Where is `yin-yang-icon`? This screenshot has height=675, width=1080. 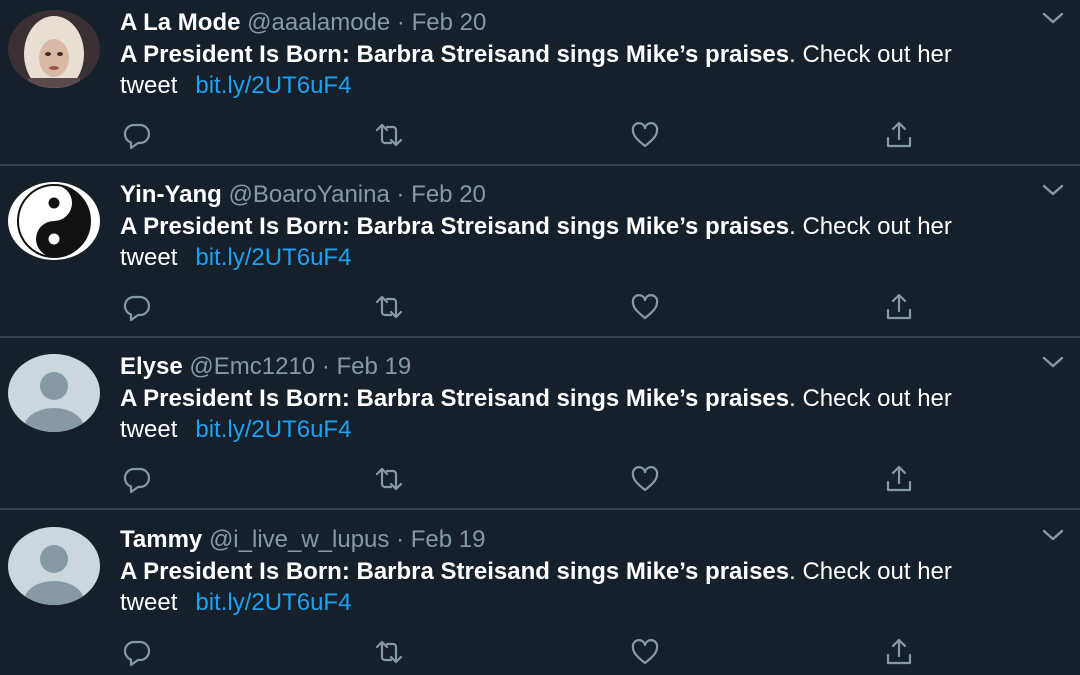 yin-yang-icon is located at coordinates (54, 221).